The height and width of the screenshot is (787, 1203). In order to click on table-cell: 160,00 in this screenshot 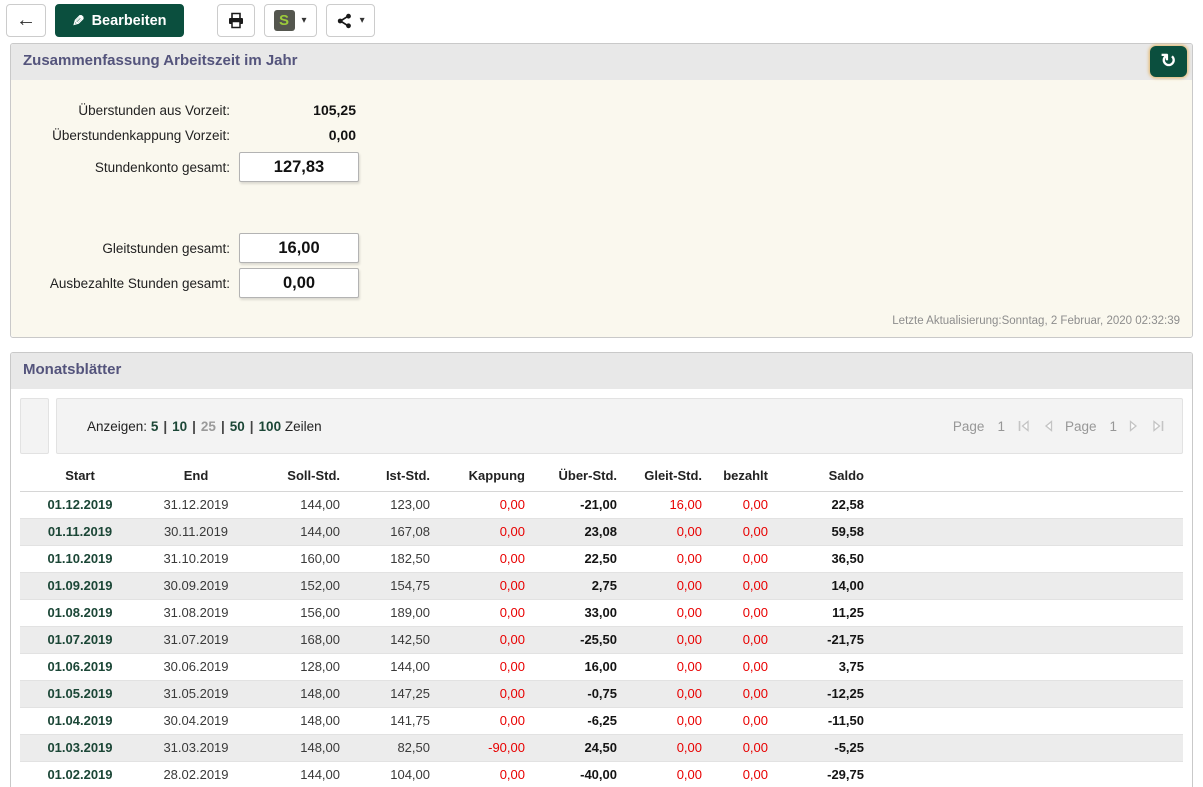, I will do `click(300, 559)`.